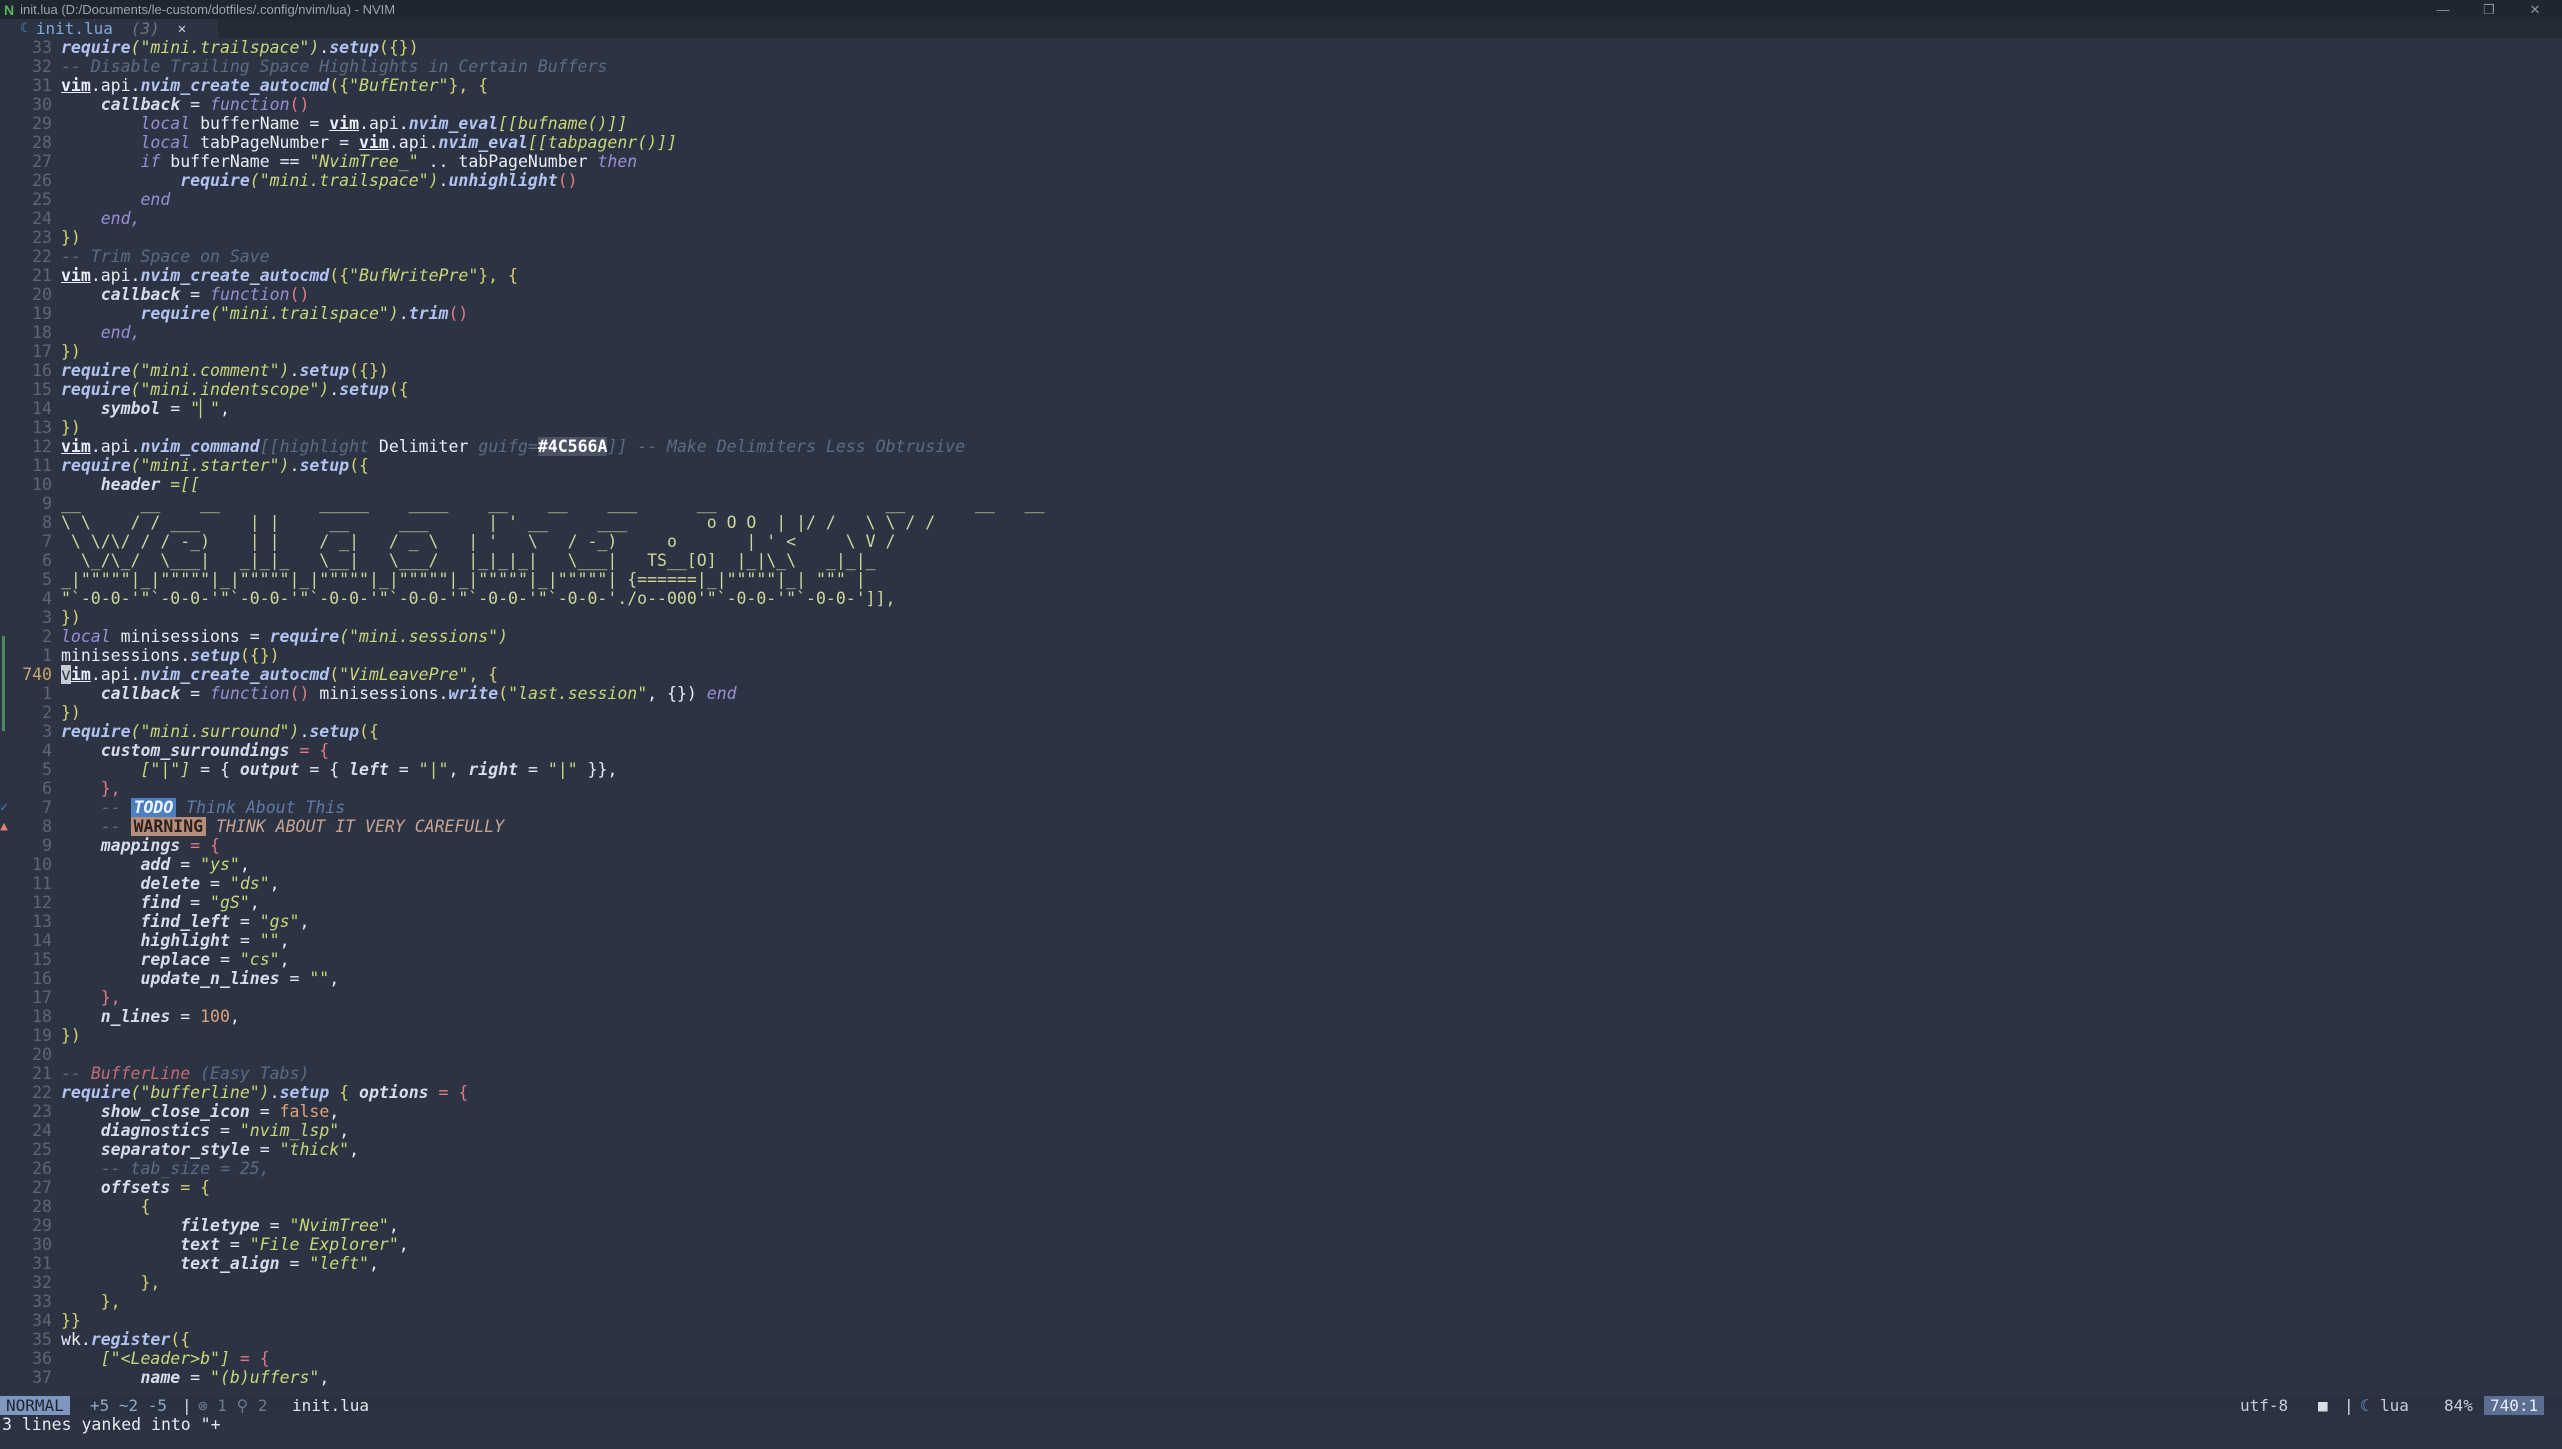 The image size is (2562, 1449). I want to click on code-token: }, {, so click(468, 85).